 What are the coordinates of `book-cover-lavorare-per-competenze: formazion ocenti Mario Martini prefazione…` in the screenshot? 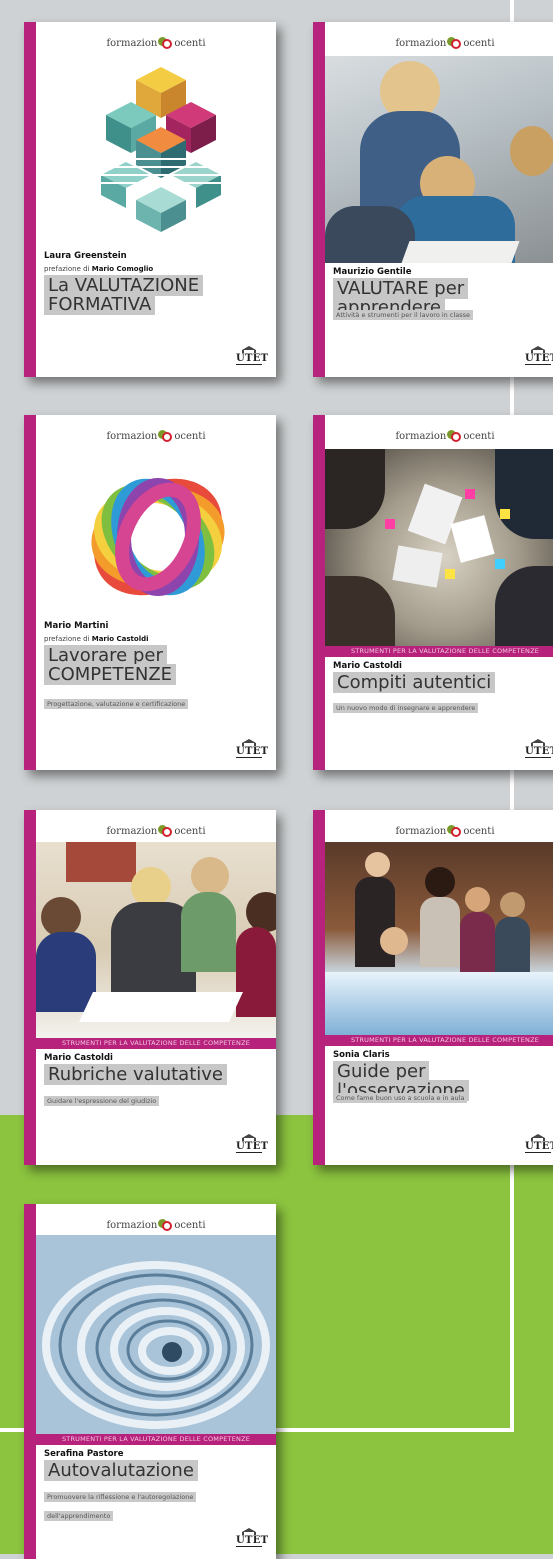 It's located at (150, 592).